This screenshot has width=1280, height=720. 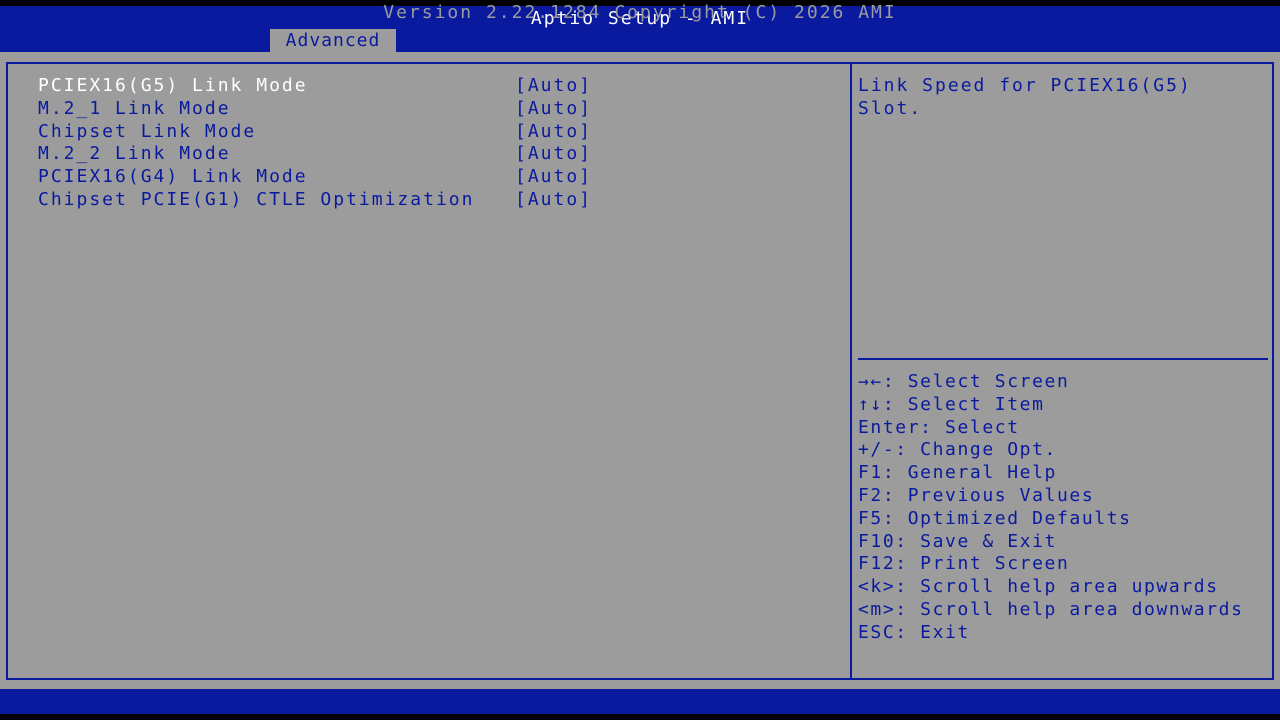 I want to click on key-hint-f1: F1: General Help, so click(x=957, y=473).